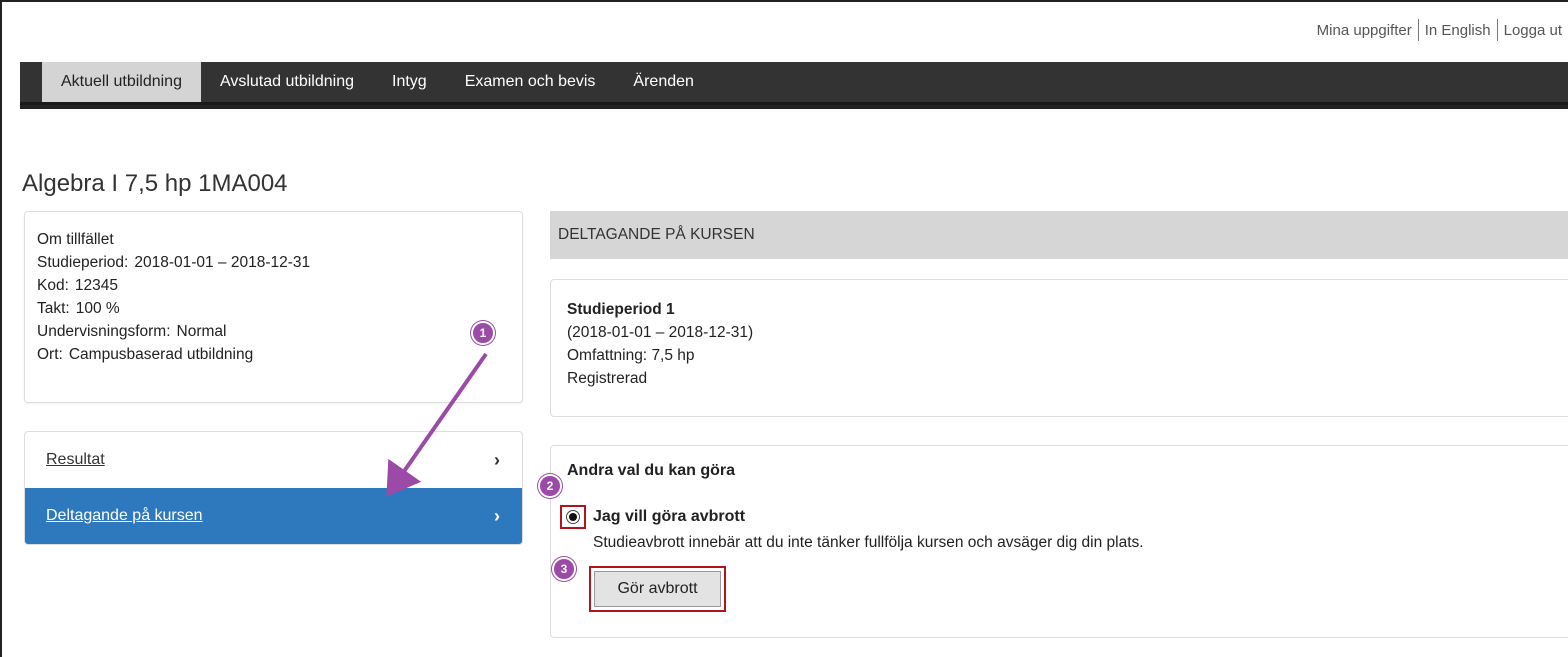 The height and width of the screenshot is (657, 1568). Describe the element at coordinates (663, 82) in the screenshot. I see `tab-cases: Ärenden` at that location.